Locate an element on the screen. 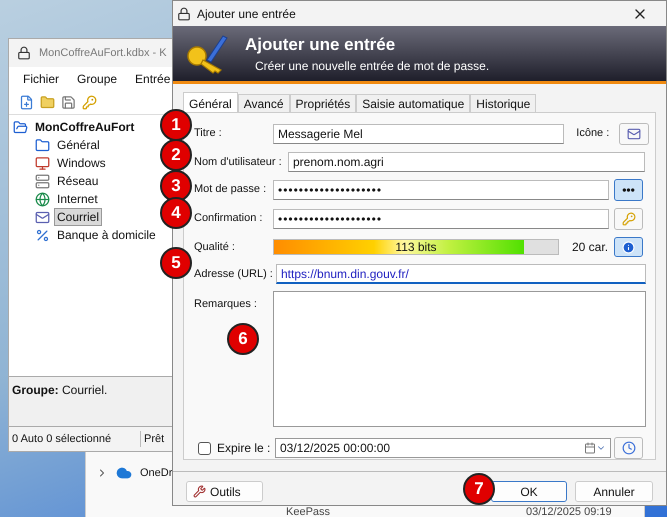 This screenshot has width=667, height=517. banner-title: Ajouter une entrée is located at coordinates (320, 45).